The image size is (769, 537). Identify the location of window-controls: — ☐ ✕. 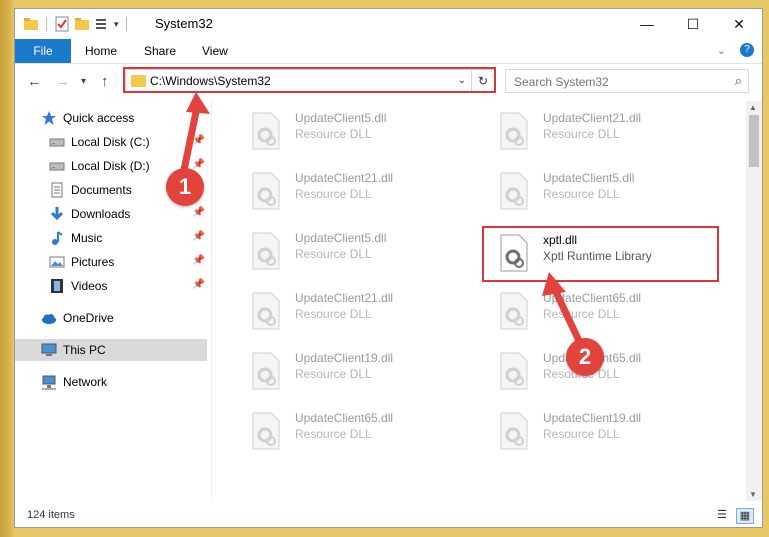
(693, 24).